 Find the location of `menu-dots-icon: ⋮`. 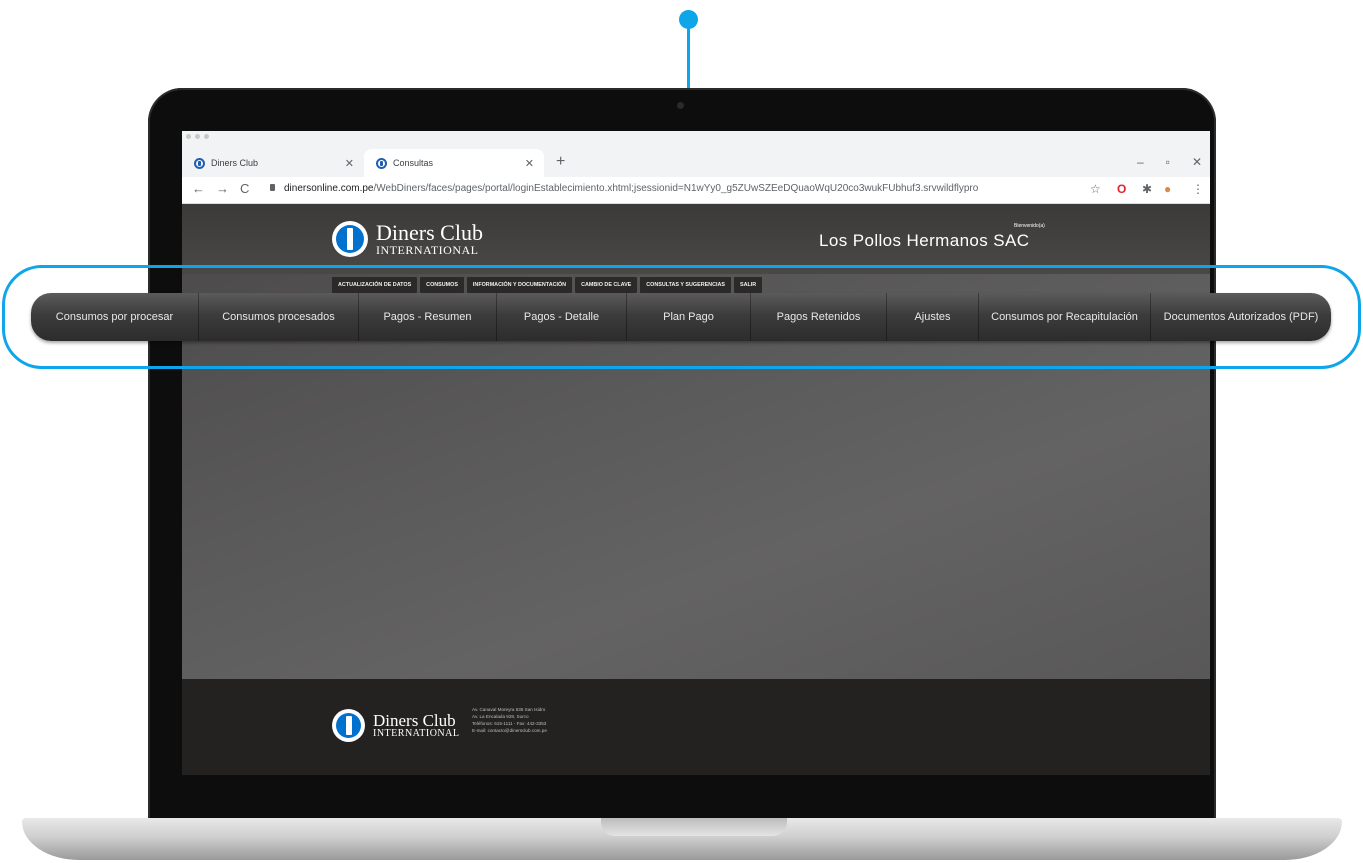

menu-dots-icon: ⋮ is located at coordinates (1198, 189).